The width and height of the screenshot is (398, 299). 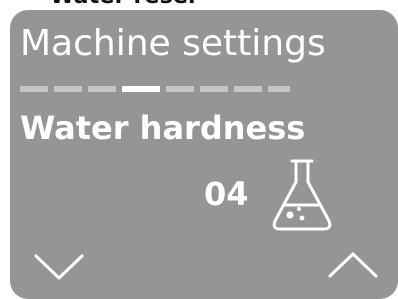 I want to click on page-title: Machine settings, so click(x=173, y=43).